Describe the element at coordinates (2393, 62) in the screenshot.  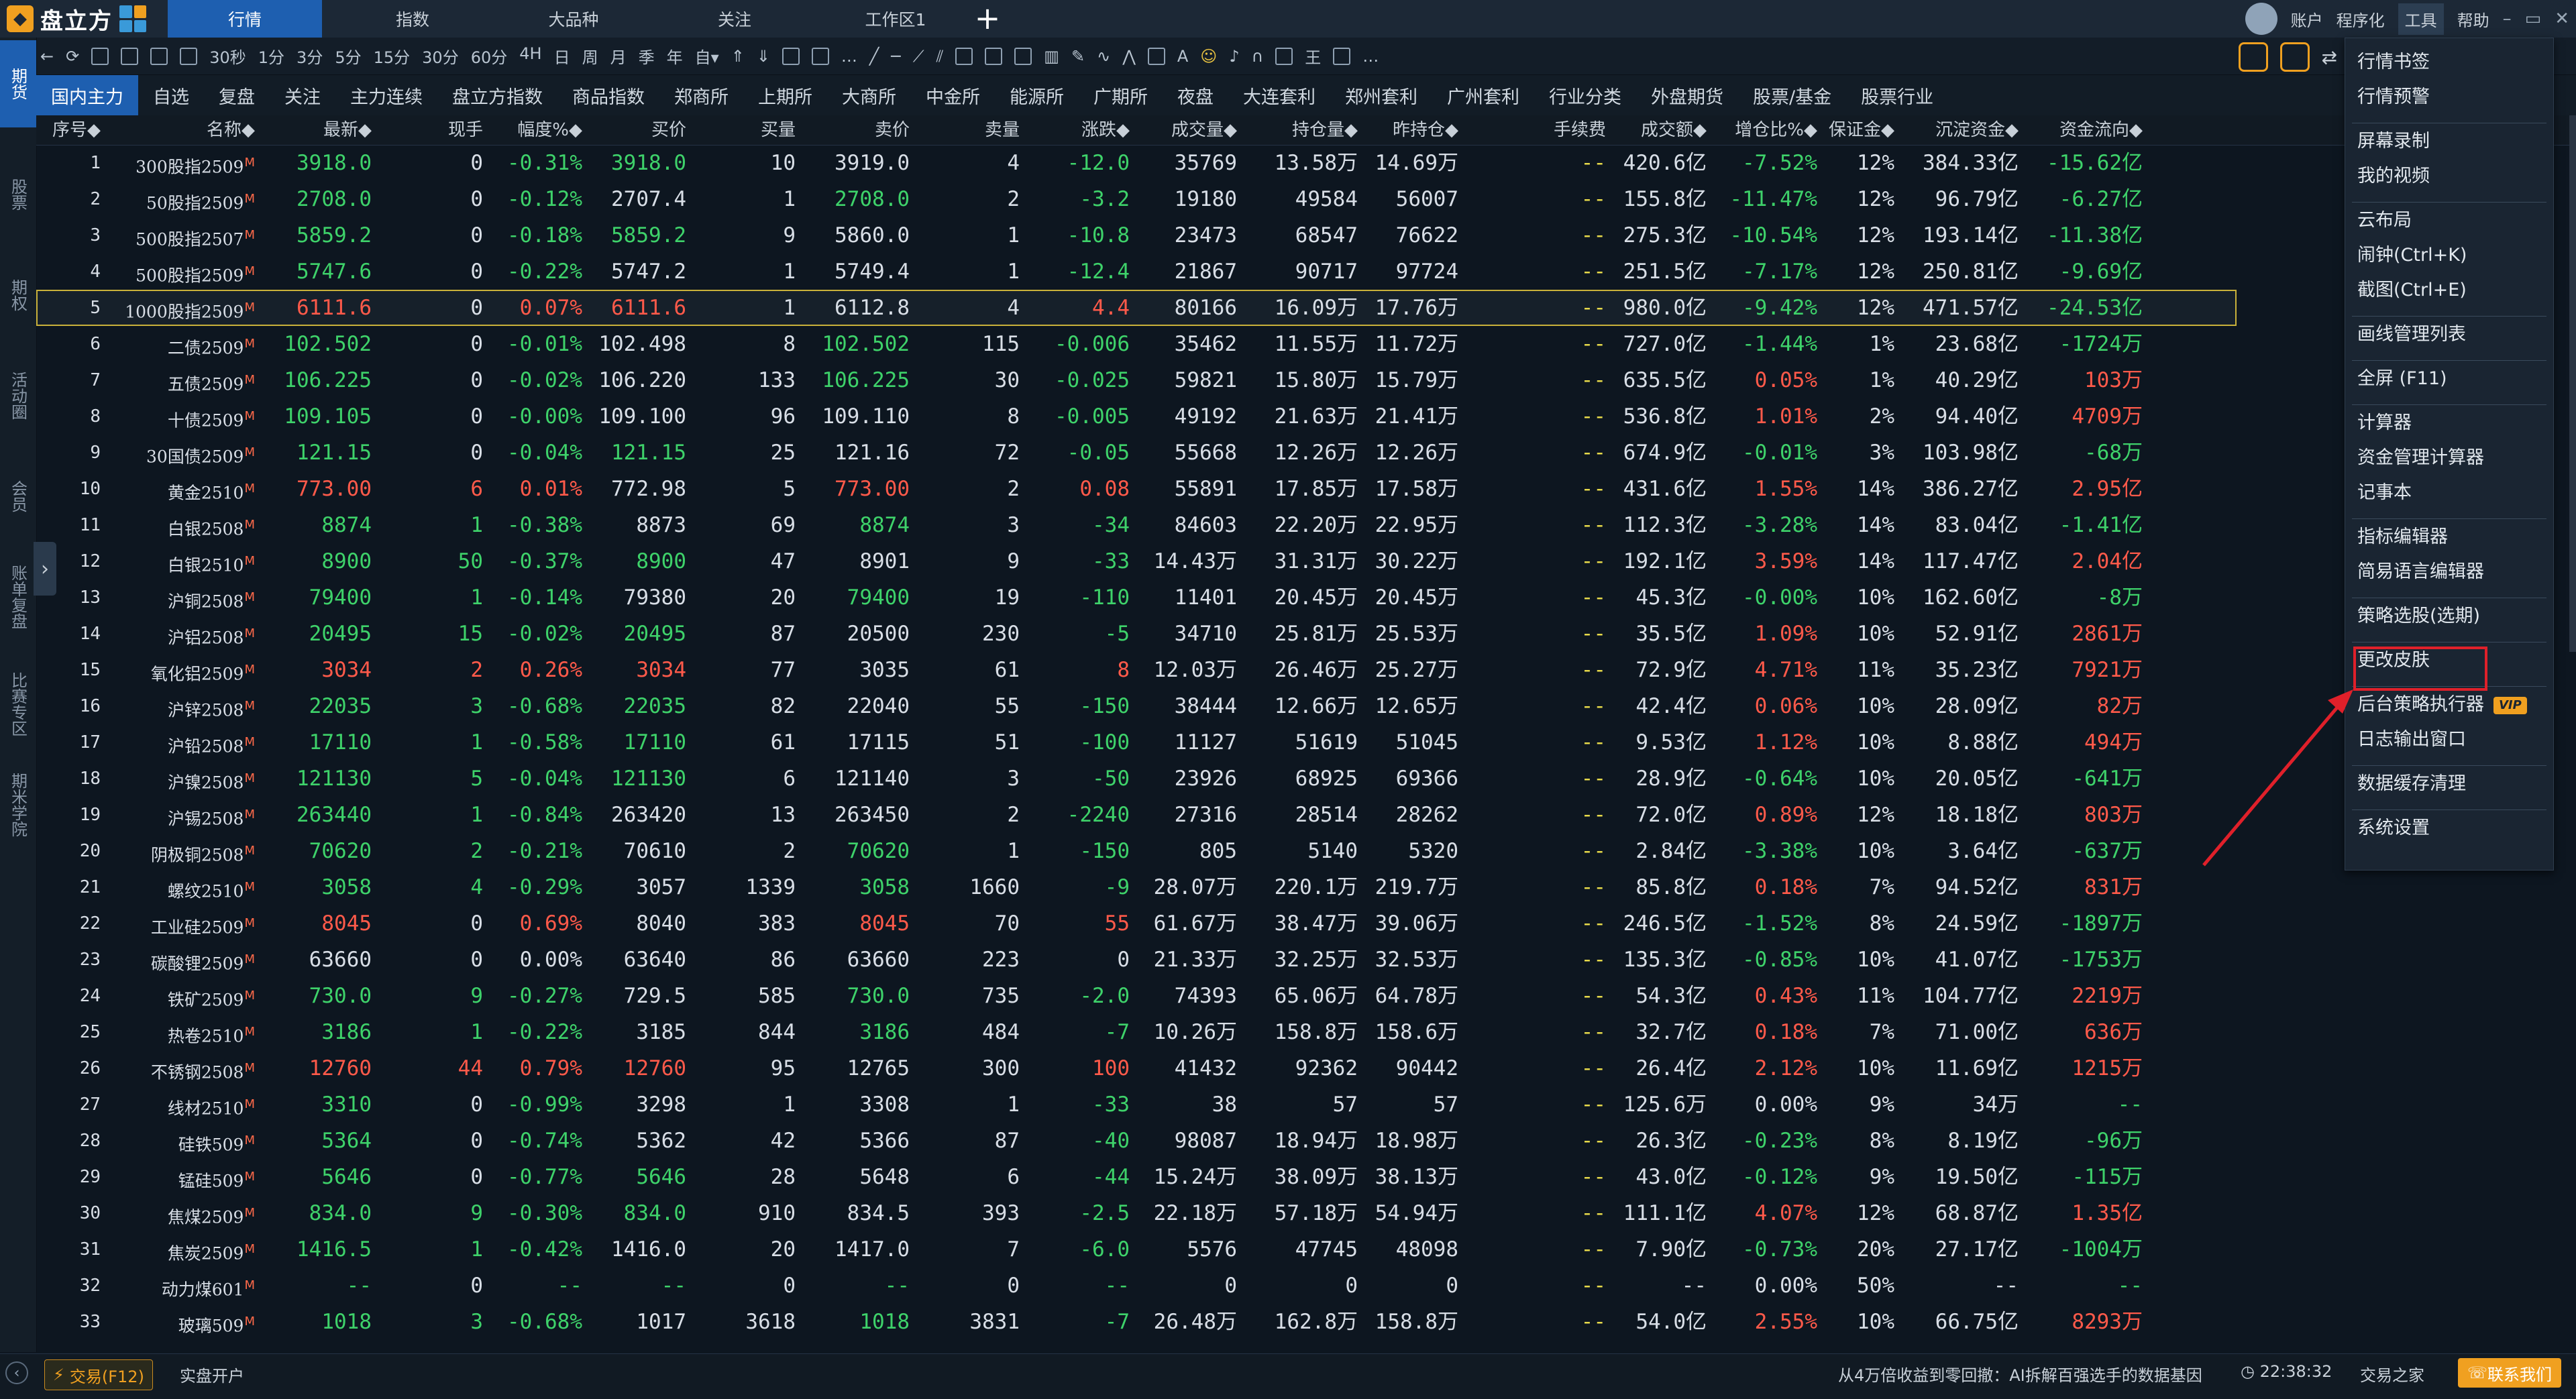
I see `menu-item-0: 行情书签` at that location.